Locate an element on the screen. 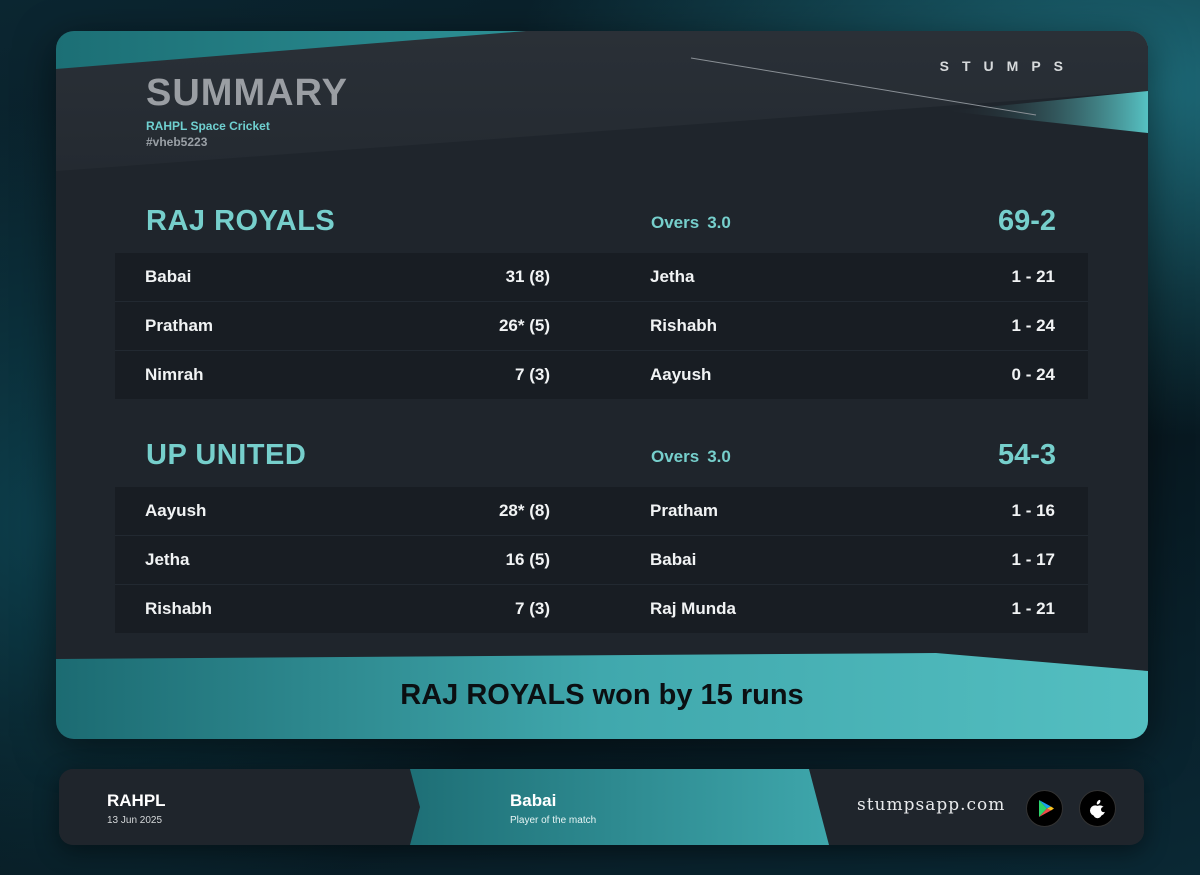 This screenshot has height=875, width=1200. batter-name: Aayush is located at coordinates (176, 510).